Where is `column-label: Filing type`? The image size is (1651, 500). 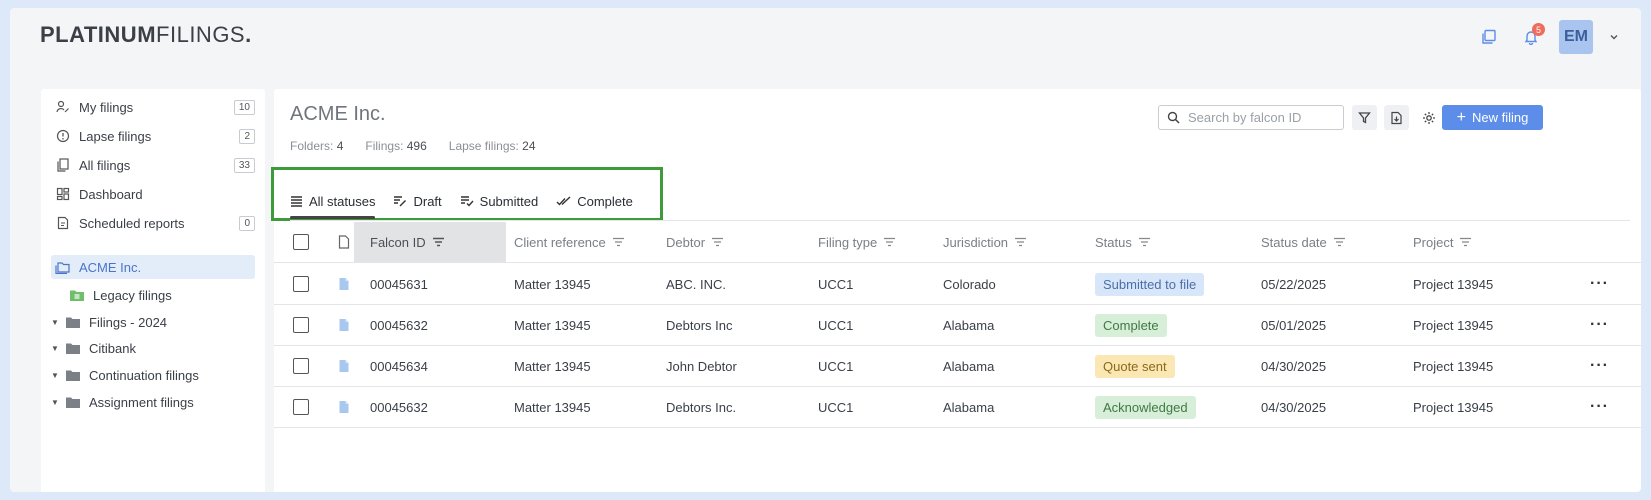
column-label: Filing type is located at coordinates (848, 242).